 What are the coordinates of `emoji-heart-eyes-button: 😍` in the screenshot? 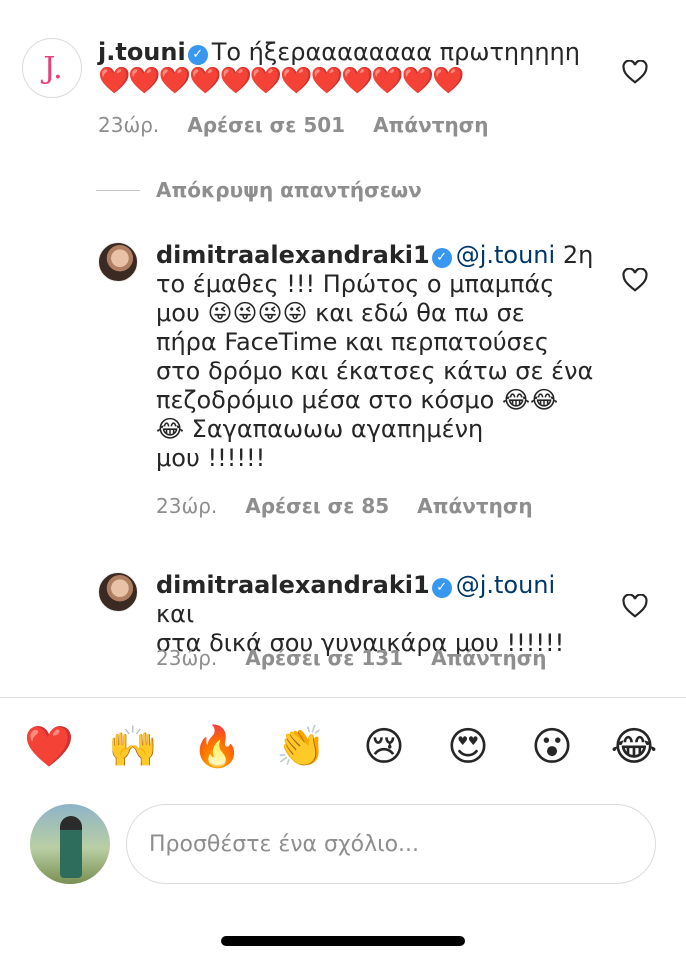 It's located at (468, 747).